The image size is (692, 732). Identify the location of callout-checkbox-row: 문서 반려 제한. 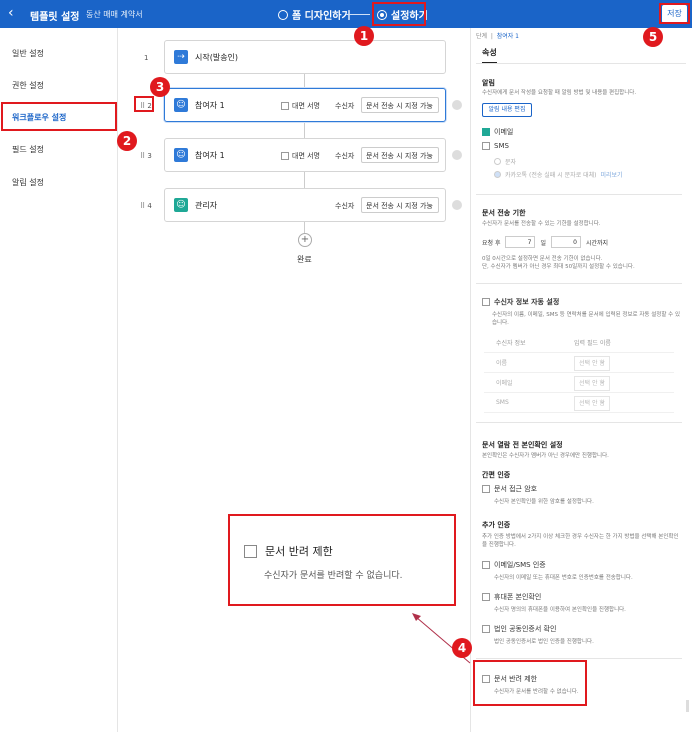
(288, 551).